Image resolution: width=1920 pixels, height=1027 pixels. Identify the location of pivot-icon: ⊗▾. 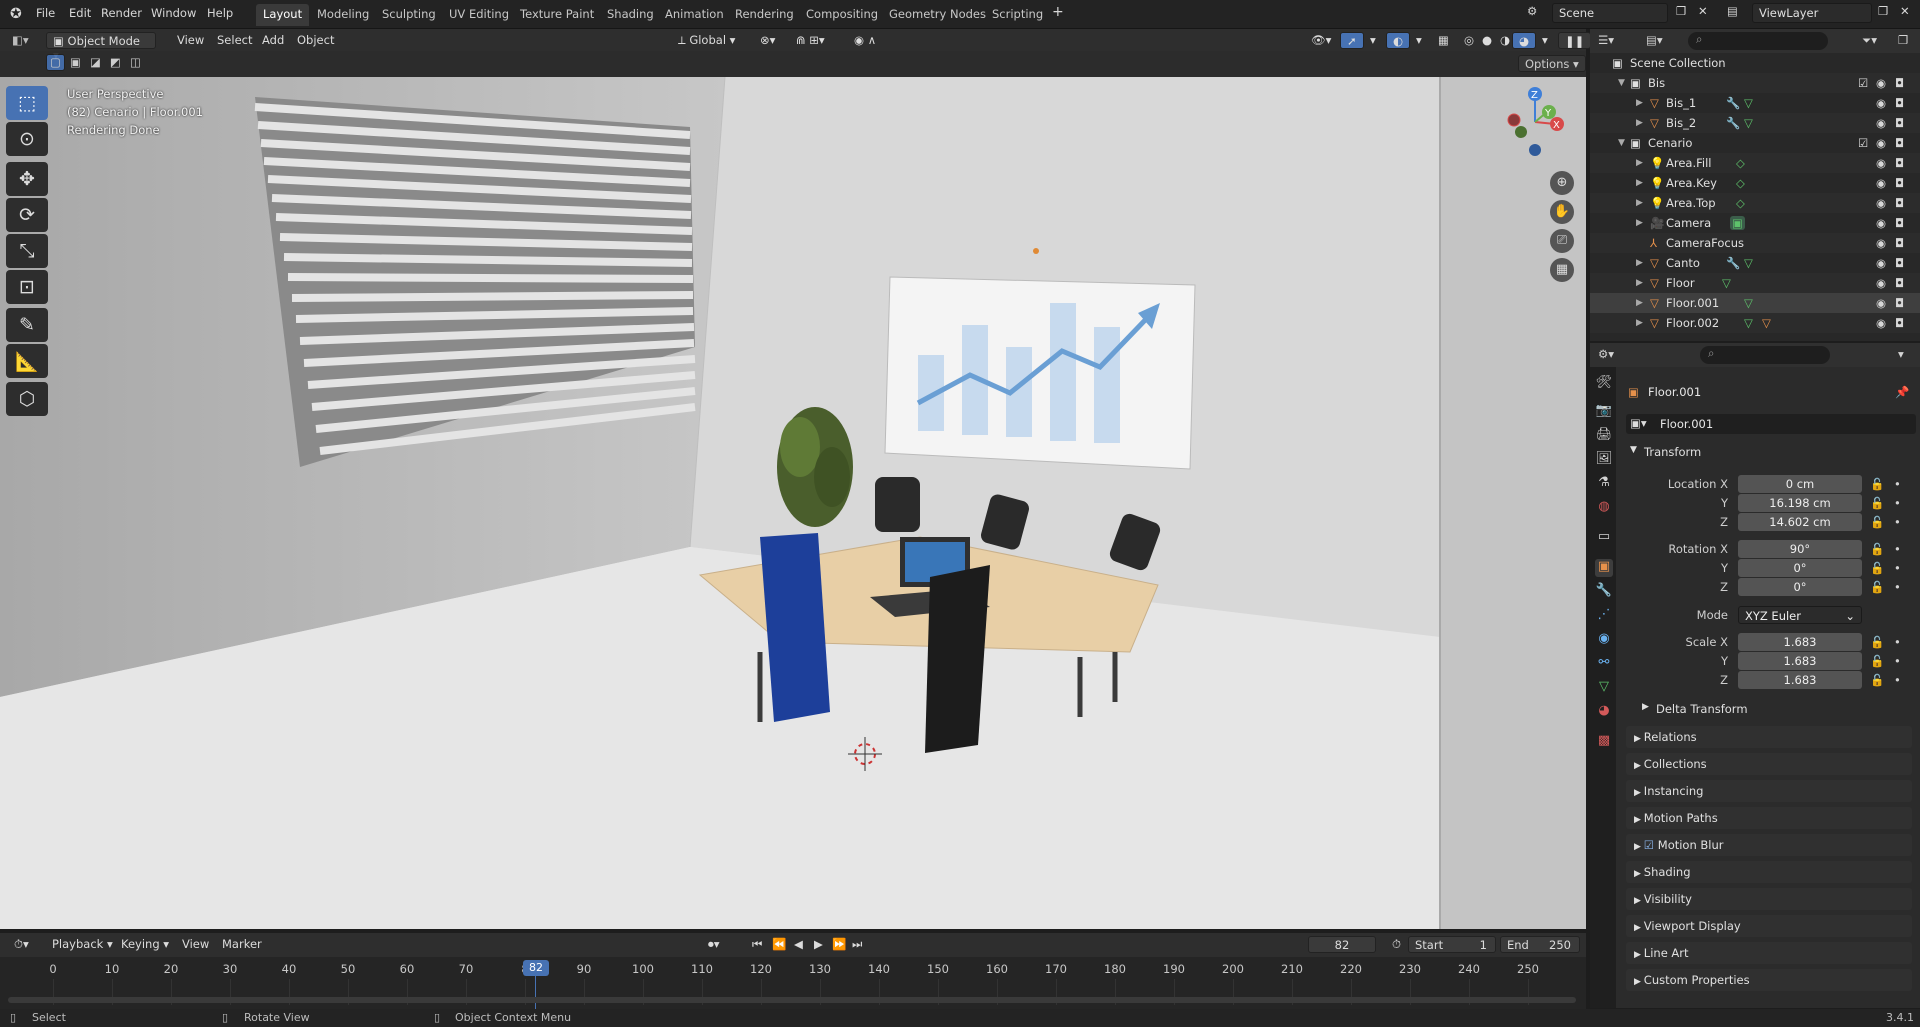
(767, 40).